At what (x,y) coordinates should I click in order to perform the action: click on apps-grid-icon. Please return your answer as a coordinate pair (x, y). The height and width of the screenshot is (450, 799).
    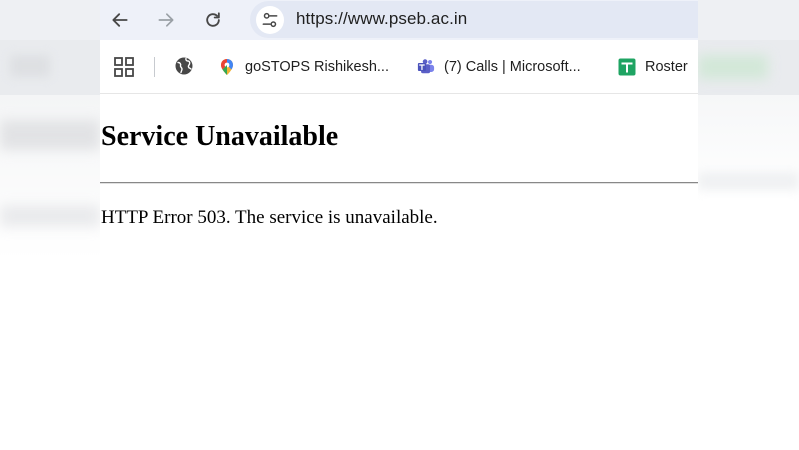
    Looking at the image, I should click on (124, 67).